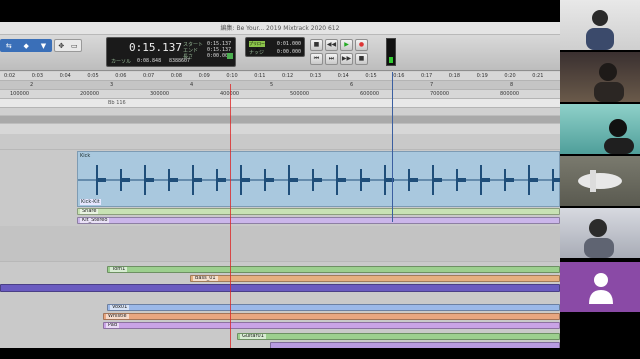 The height and width of the screenshot is (359, 640). Describe the element at coordinates (399, 76) in the screenshot. I see `ruler-tick-label: 0:16` at that location.